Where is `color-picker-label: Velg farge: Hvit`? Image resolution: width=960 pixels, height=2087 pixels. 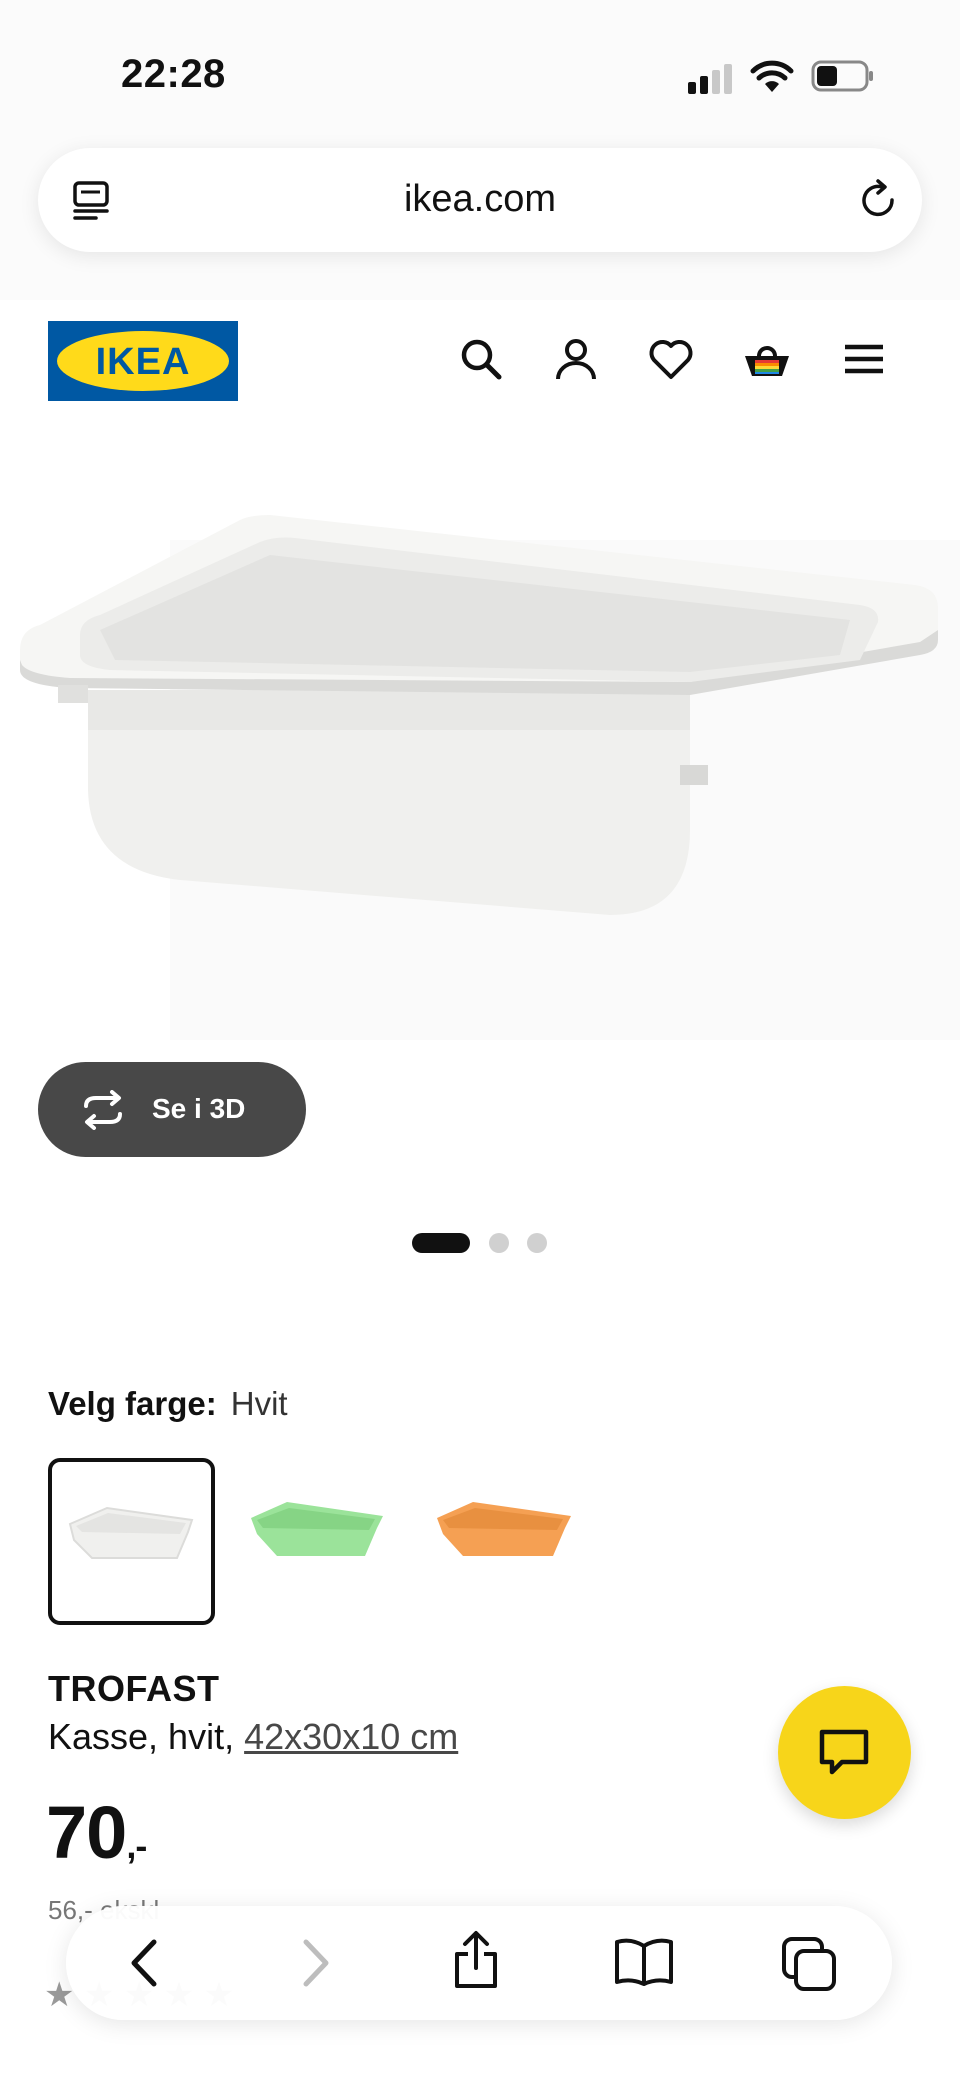
color-picker-label: Velg farge: Hvit is located at coordinates (168, 1404).